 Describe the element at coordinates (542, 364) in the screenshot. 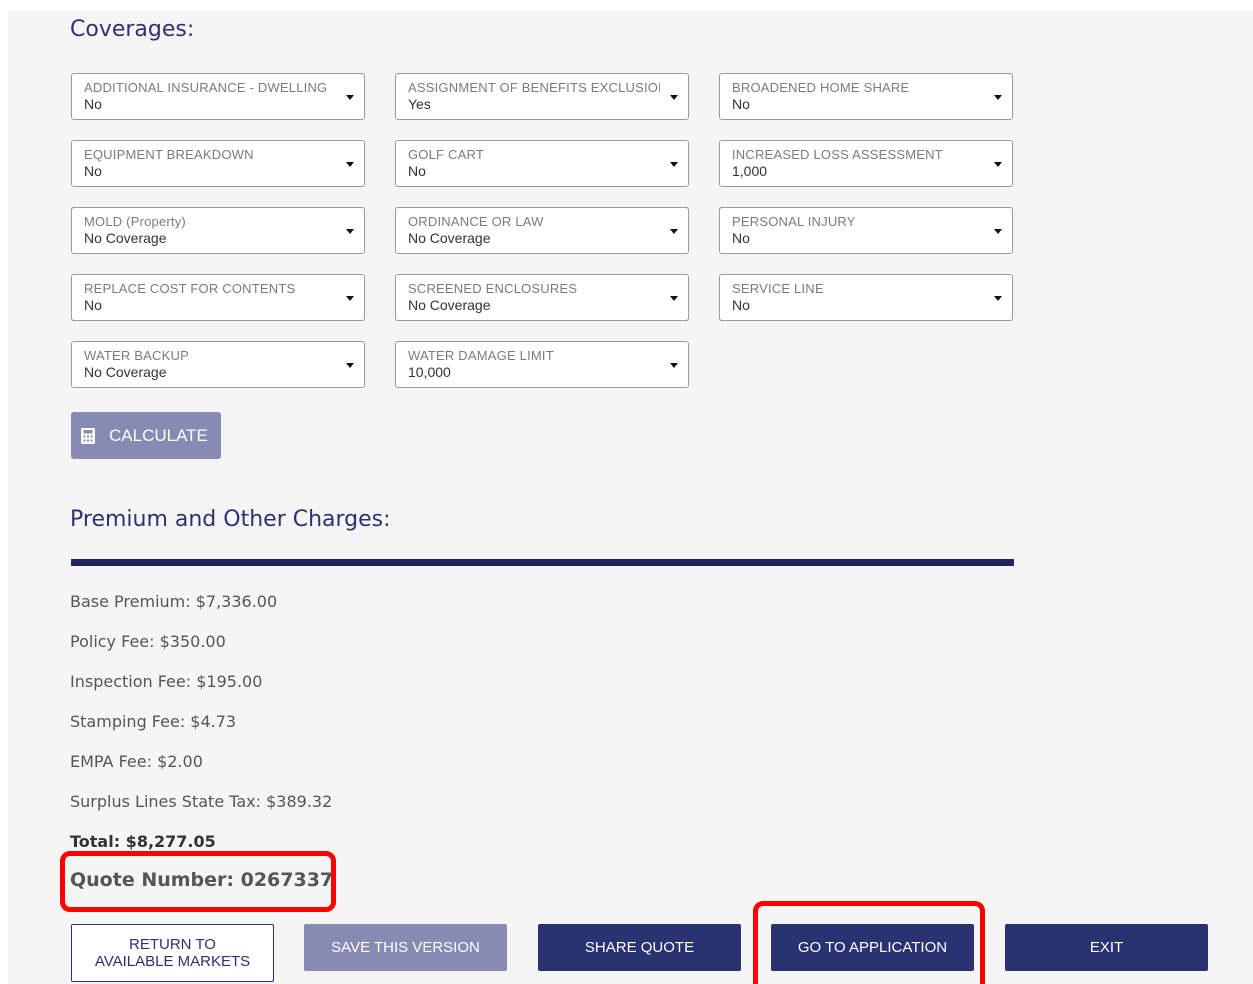

I see `select-water-damage-limit: WATER DAMAGE LIMIT 10,000` at that location.